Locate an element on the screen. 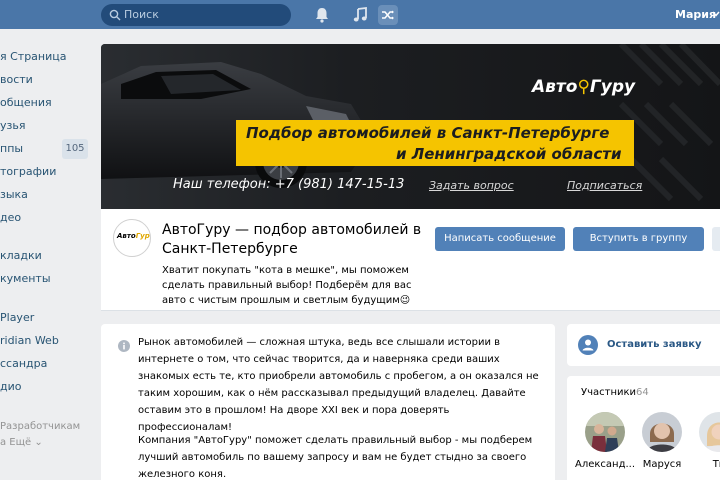 This screenshot has height=480, width=720. search-icon is located at coordinates (115, 15).